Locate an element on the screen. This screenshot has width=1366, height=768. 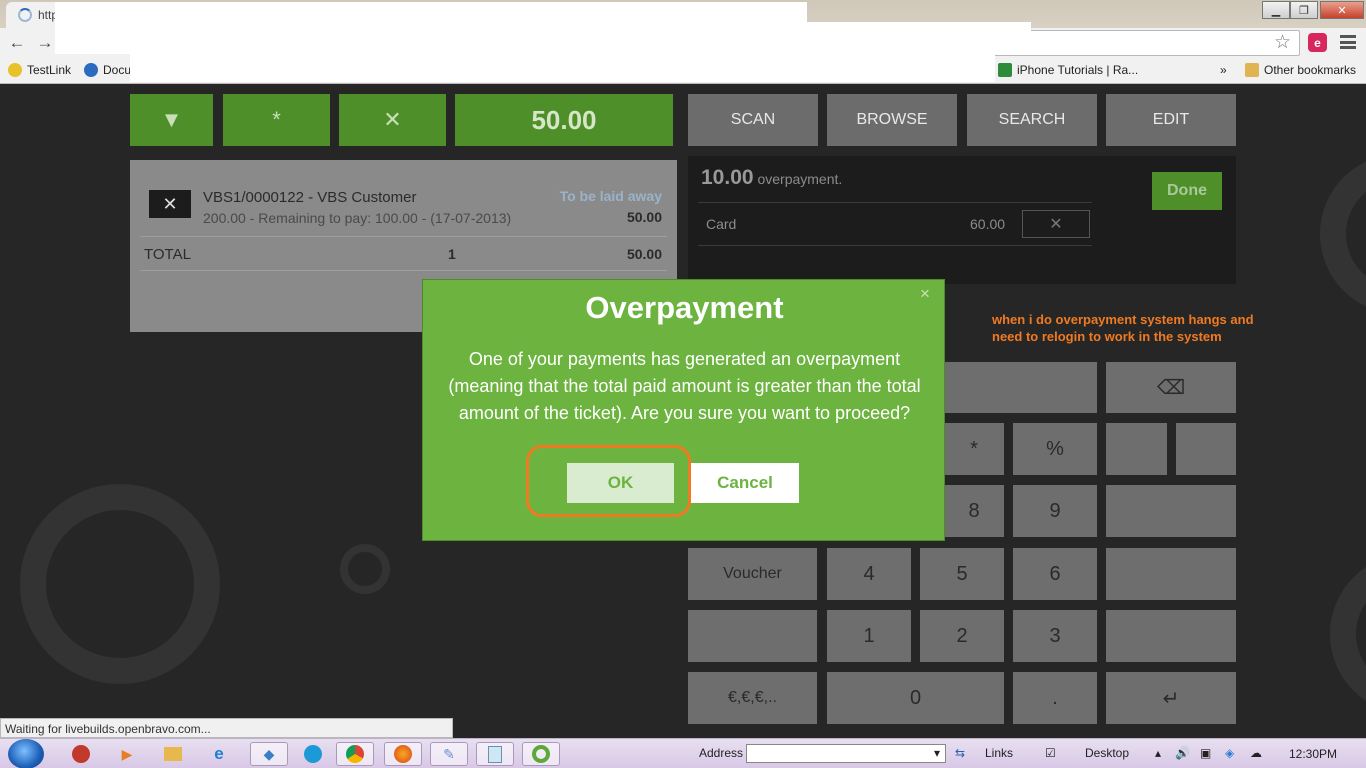
redacted-area is located at coordinates (918, 38).